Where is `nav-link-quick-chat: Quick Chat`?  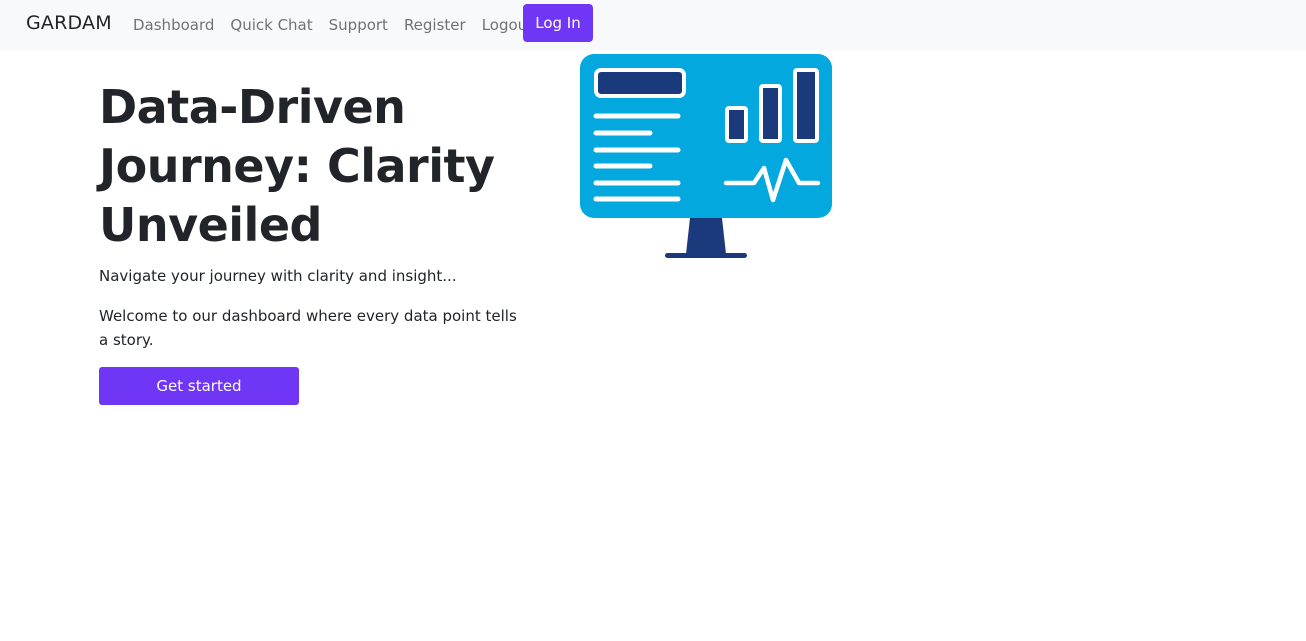
nav-link-quick-chat: Quick Chat is located at coordinates (271, 25).